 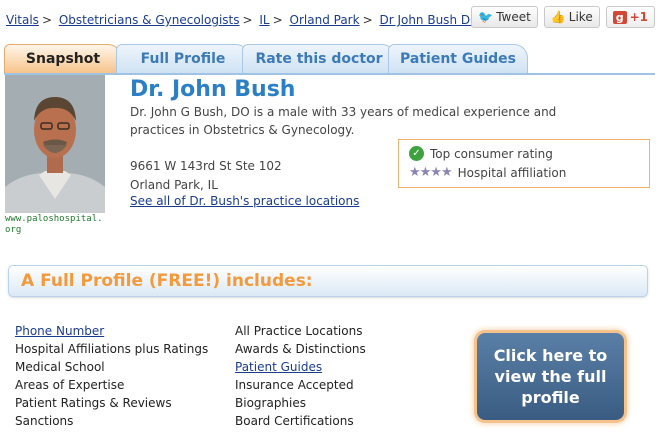 I want to click on google-plus-icon: g, so click(x=619, y=17).